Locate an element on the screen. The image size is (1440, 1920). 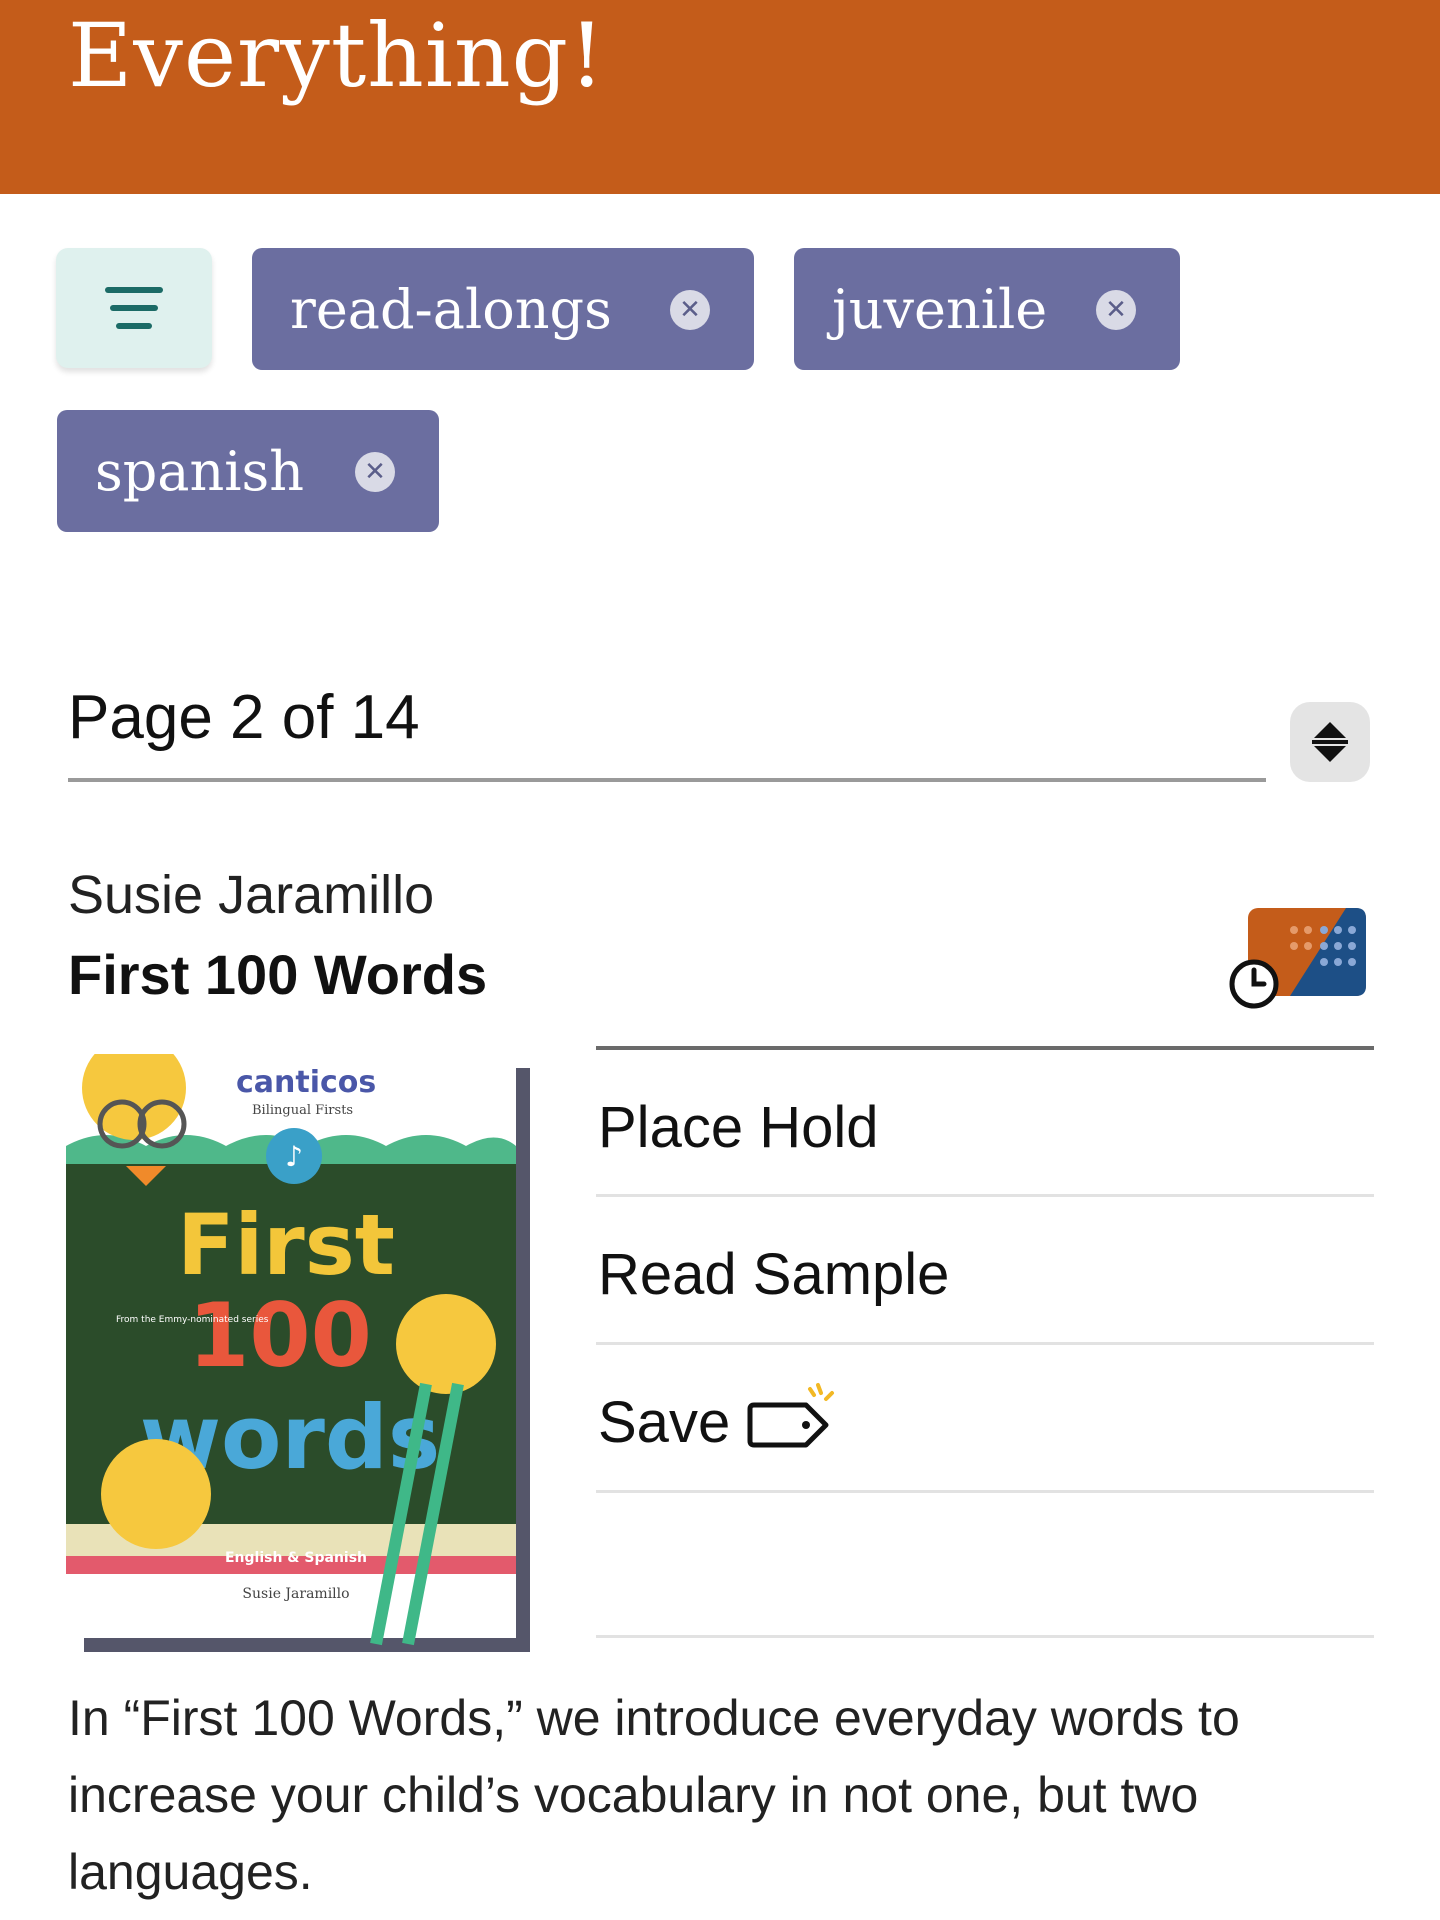
book-title: First 100 Words is located at coordinates (277, 974).